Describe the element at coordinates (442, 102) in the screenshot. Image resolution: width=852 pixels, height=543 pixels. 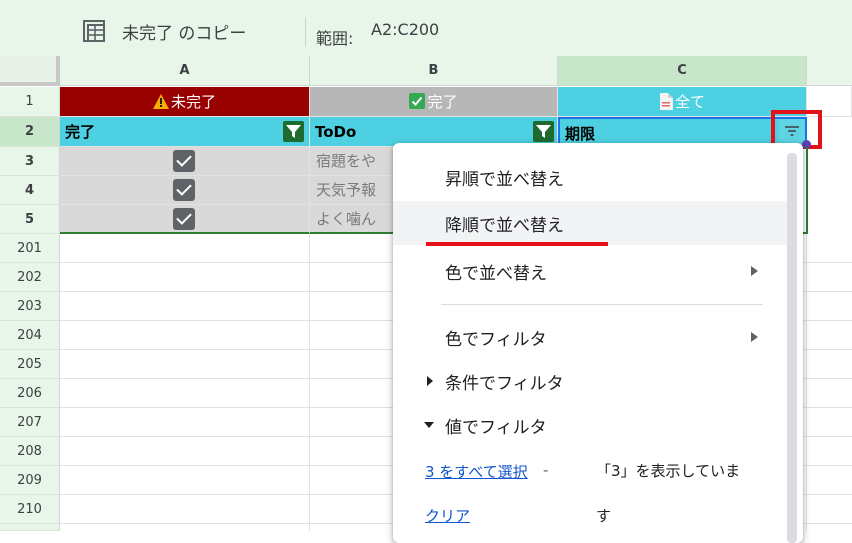
I see `cell-b1-text: 完了` at that location.